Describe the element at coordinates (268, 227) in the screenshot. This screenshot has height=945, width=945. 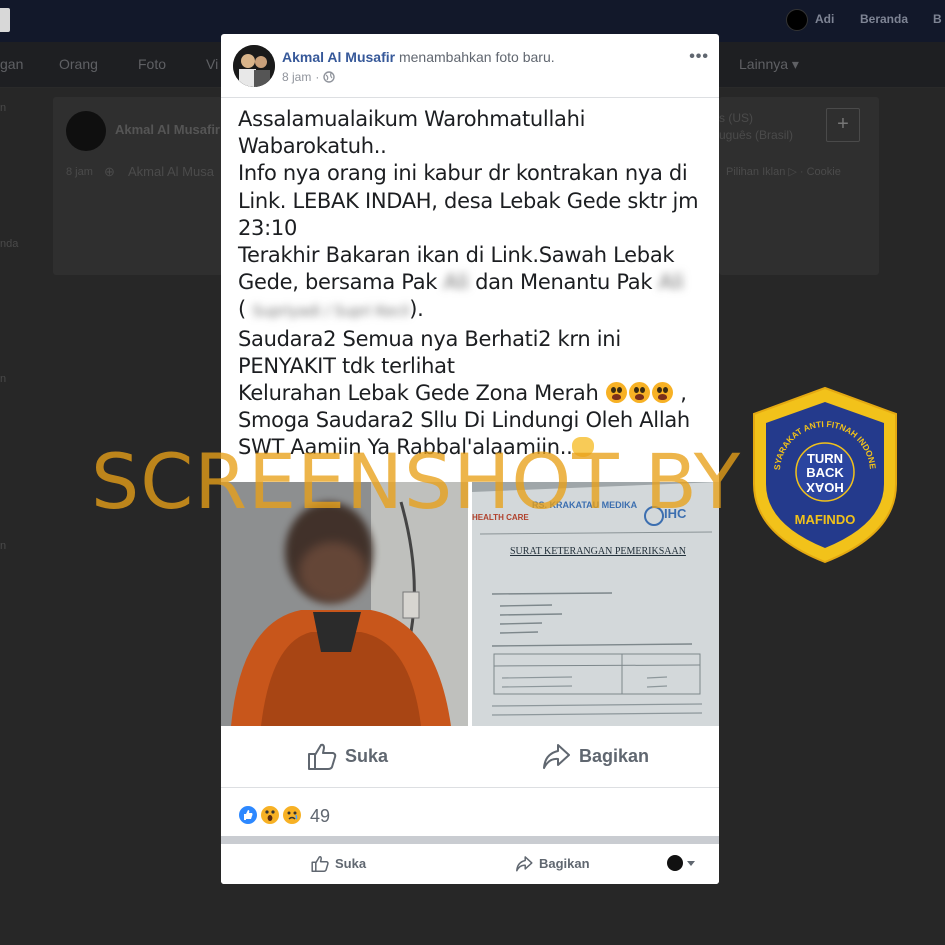
I see `post-line: 23:10` at that location.